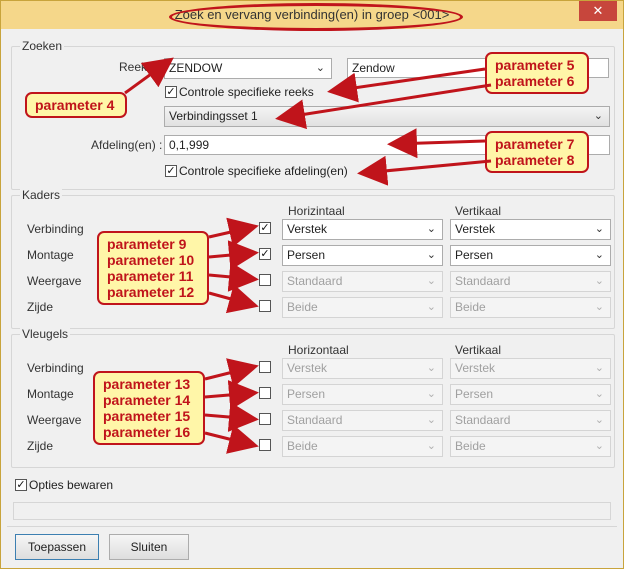 This screenshot has height=570, width=624. What do you see at coordinates (316, 211) in the screenshot?
I see `kaders-col-horizontaal: Horizintaal` at bounding box center [316, 211].